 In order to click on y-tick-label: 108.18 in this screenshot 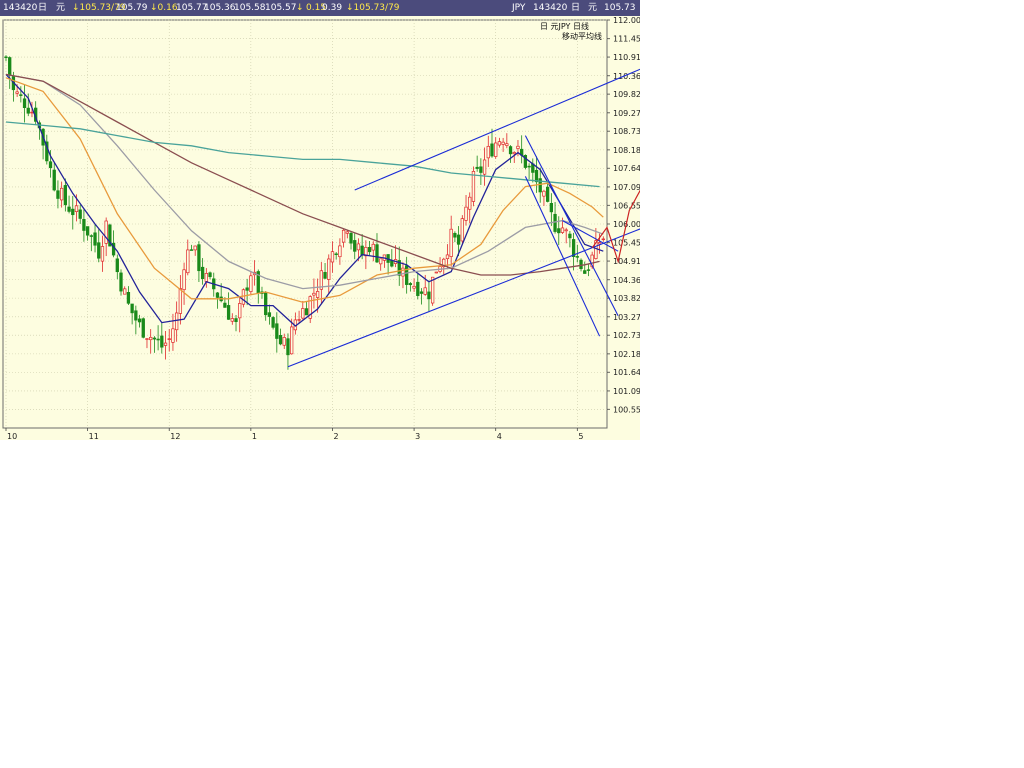, I will do `click(626, 150)`.